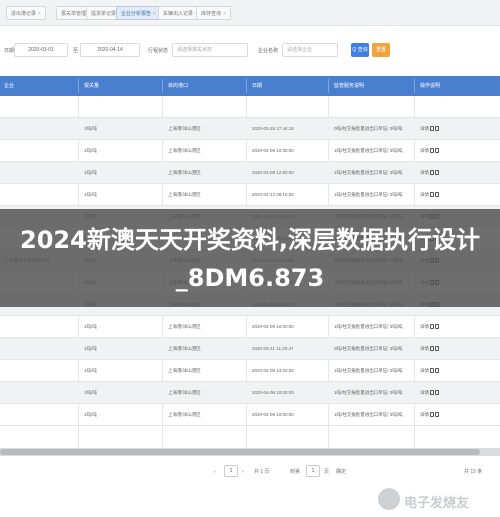 This screenshot has width=500, height=517. Describe the element at coordinates (341, 472) in the screenshot. I see `goto-confirm-button: 确定` at that location.